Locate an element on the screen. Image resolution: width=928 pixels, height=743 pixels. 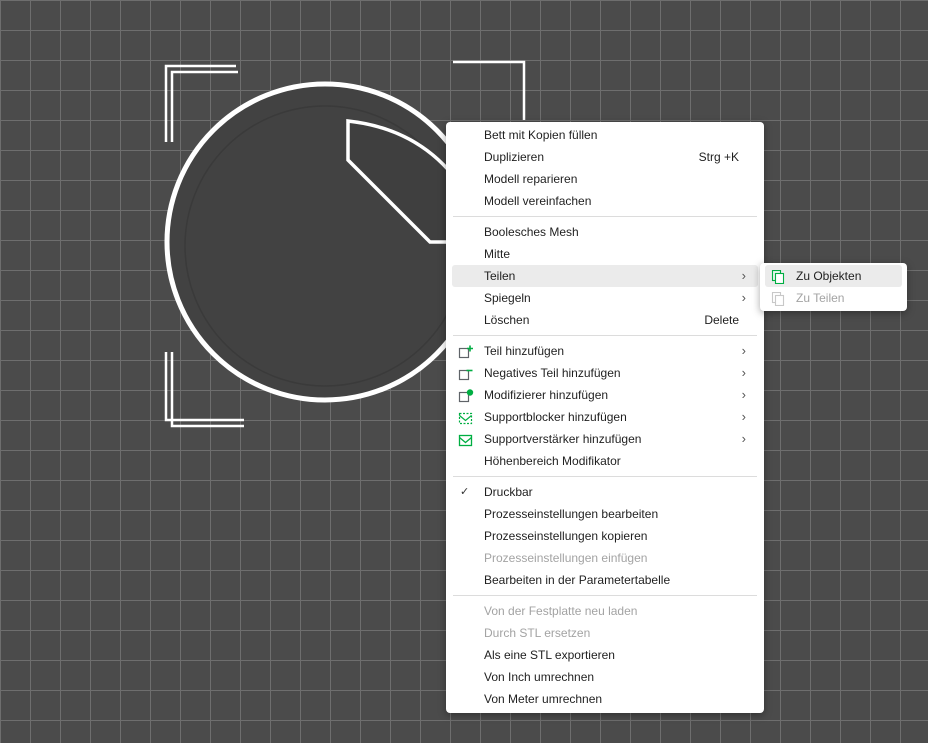
menu-item-label: Als eine STL exportieren is located at coordinates (549, 655).